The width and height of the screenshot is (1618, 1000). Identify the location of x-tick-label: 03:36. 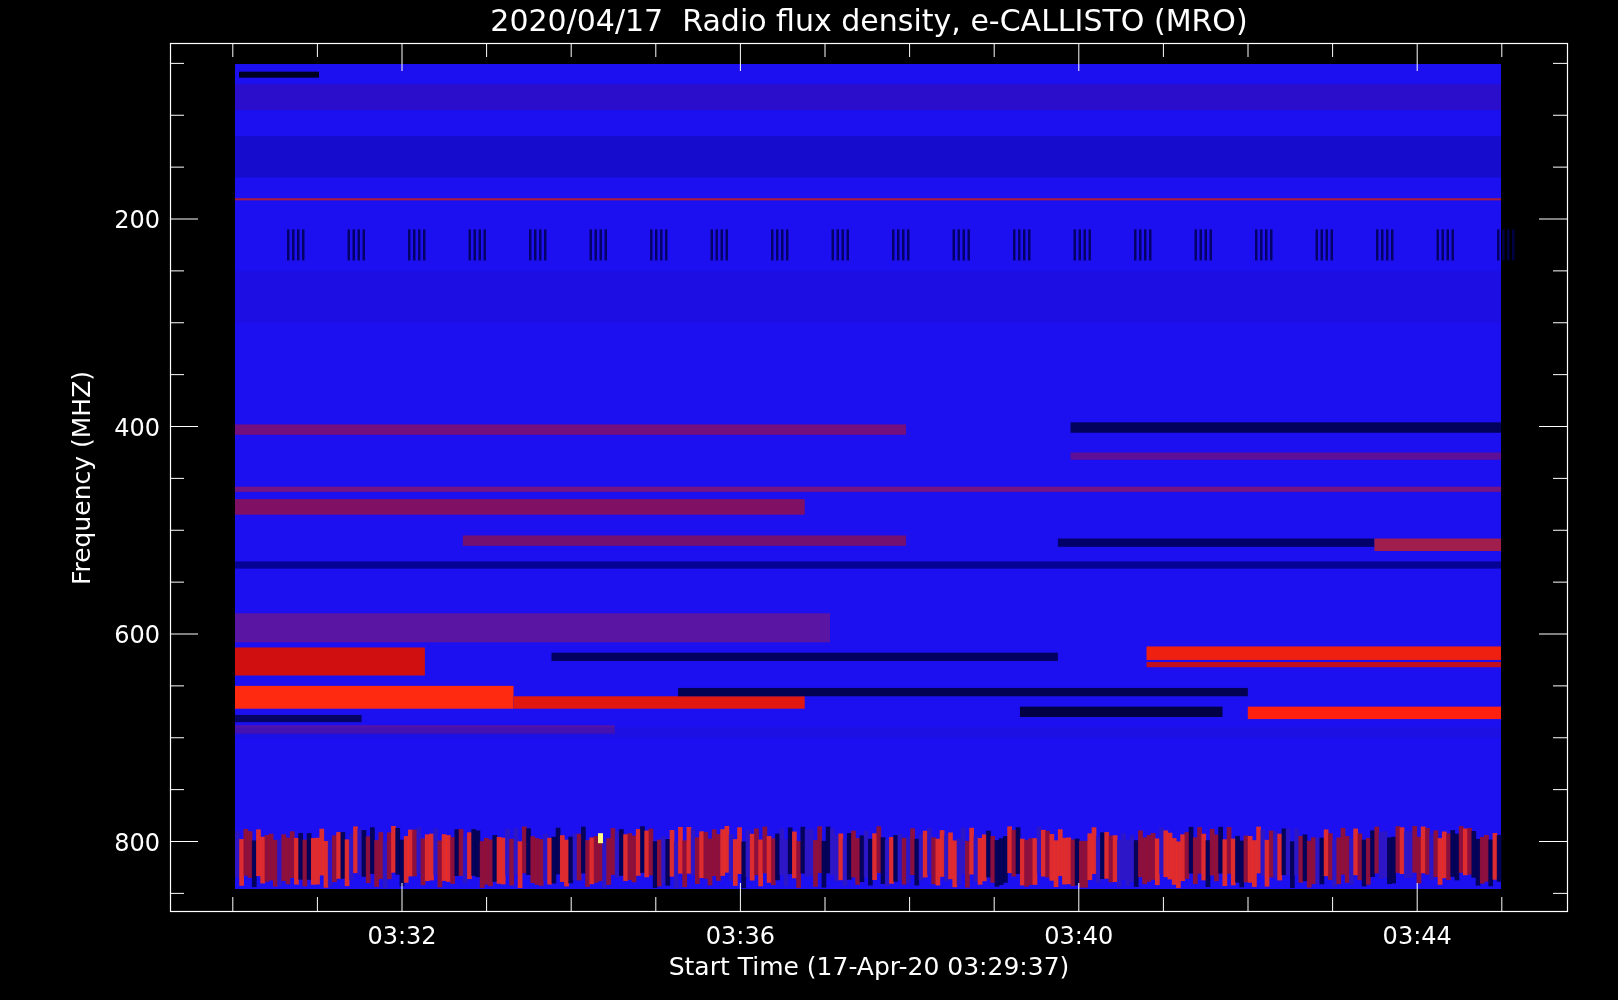
(740, 936).